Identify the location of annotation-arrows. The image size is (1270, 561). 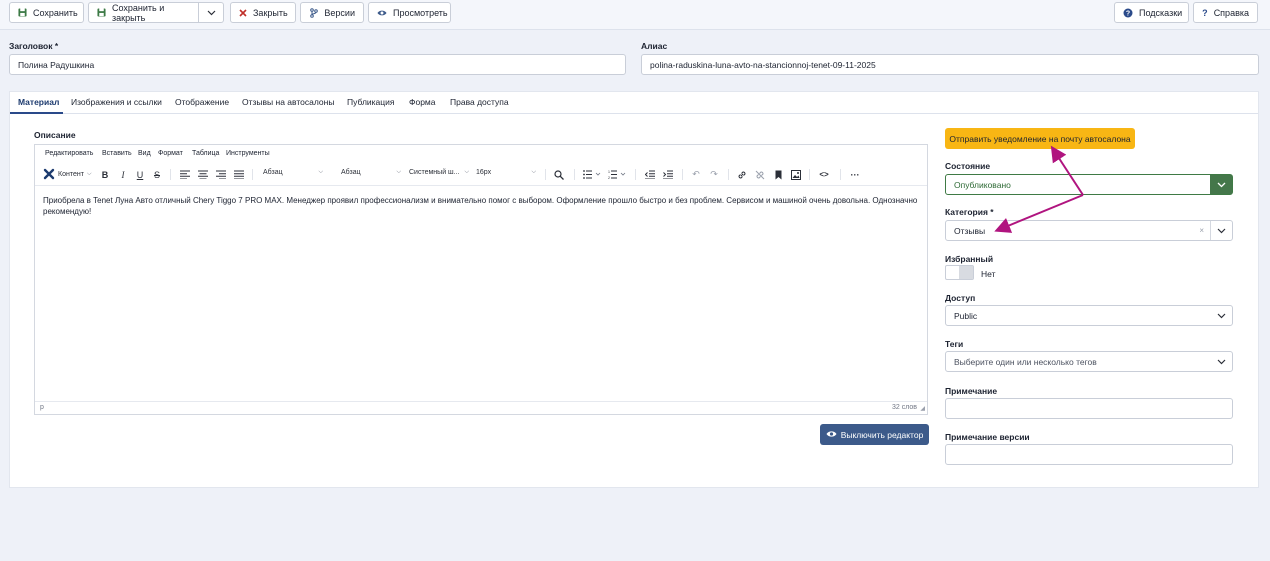
(1039, 189).